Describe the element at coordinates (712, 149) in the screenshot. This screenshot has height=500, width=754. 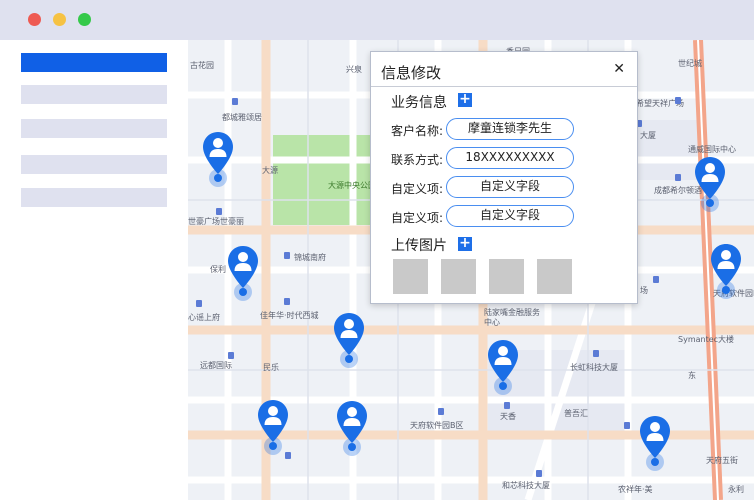
I see `map-label: 通威国际中心` at that location.